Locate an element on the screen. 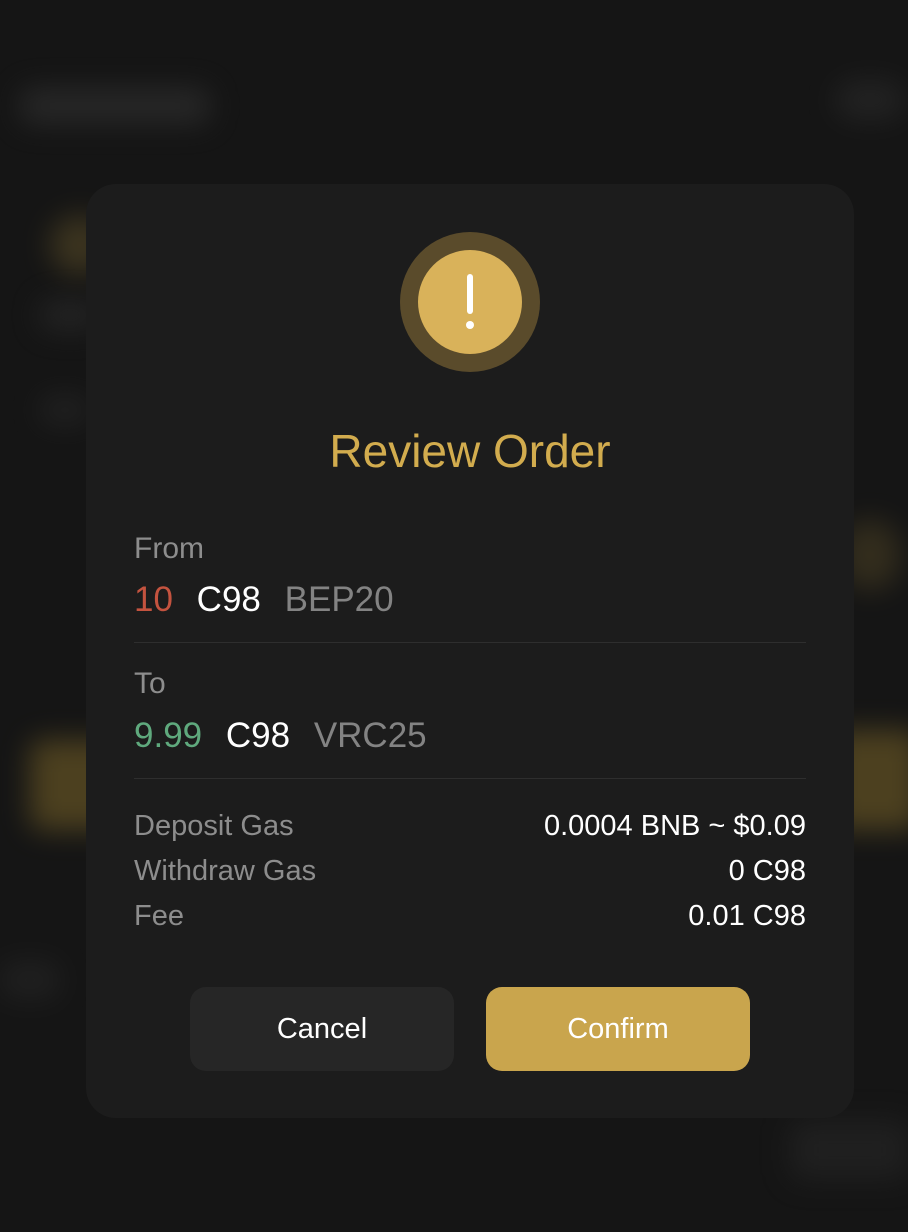 This screenshot has height=1232, width=908. to-token: C98 is located at coordinates (258, 735).